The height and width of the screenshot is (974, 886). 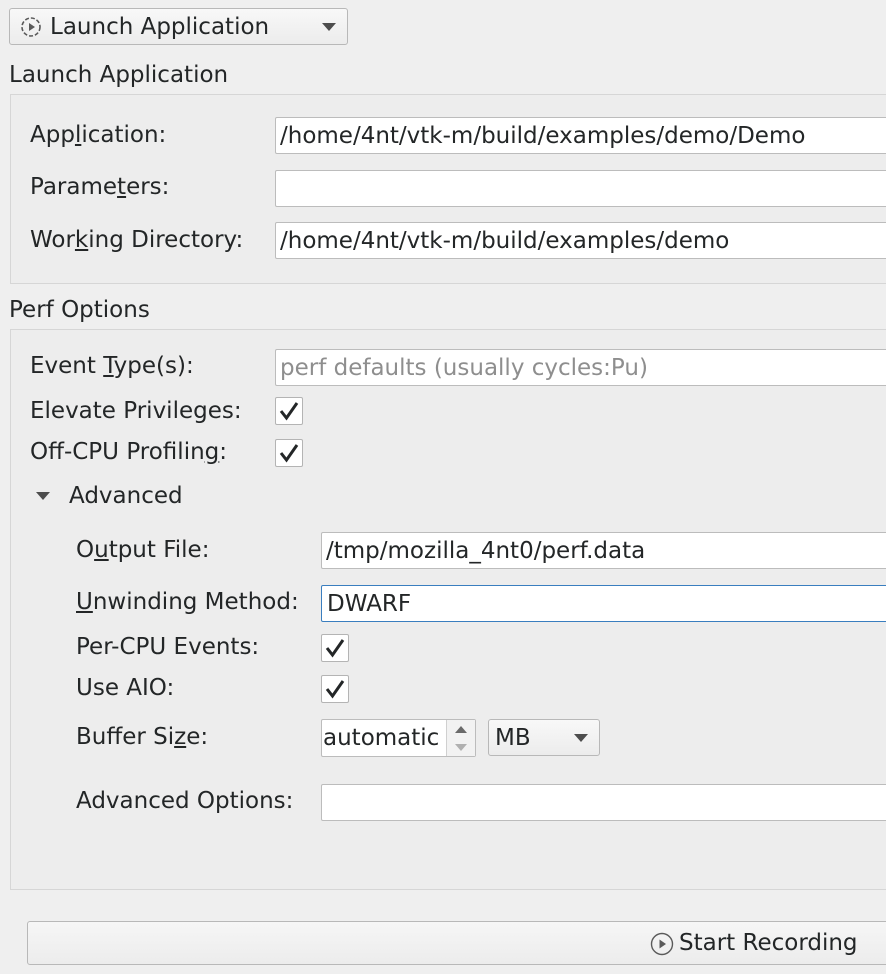 What do you see at coordinates (79, 310) in the screenshot?
I see `perf-group-title: Perf Options` at bounding box center [79, 310].